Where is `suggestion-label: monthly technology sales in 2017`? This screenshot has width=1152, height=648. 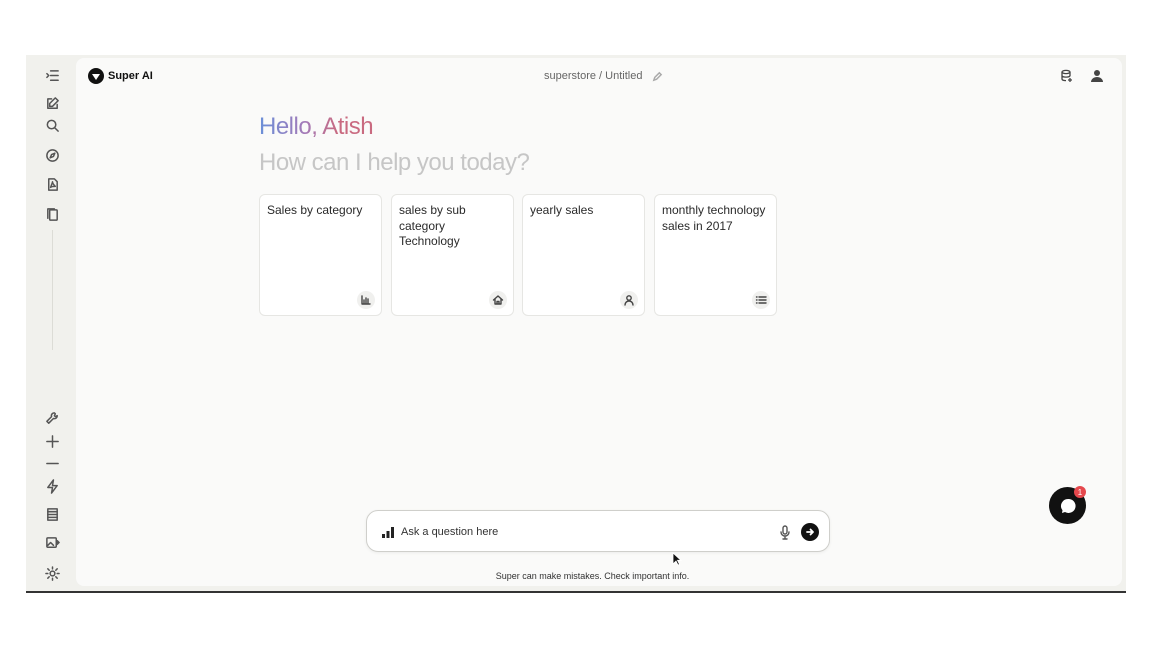 suggestion-label: monthly technology sales in 2017 is located at coordinates (714, 218).